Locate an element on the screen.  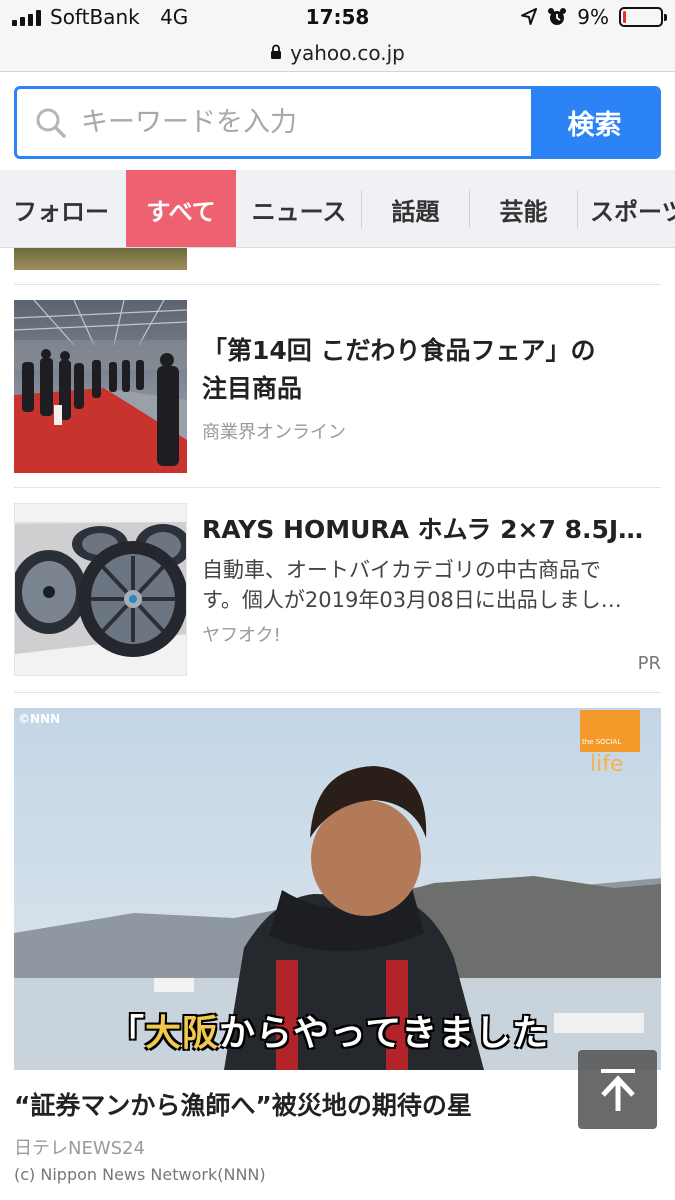
battery-fill is located at coordinates (624, 17).